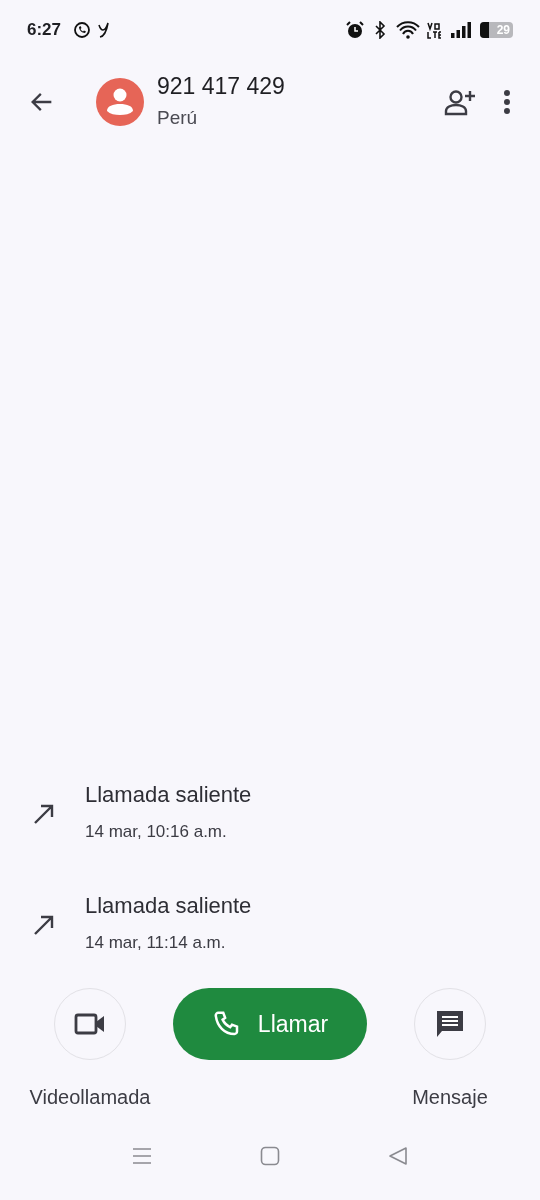 The height and width of the screenshot is (1200, 540). What do you see at coordinates (450, 1097) in the screenshot?
I see `message-label: Mensaje` at bounding box center [450, 1097].